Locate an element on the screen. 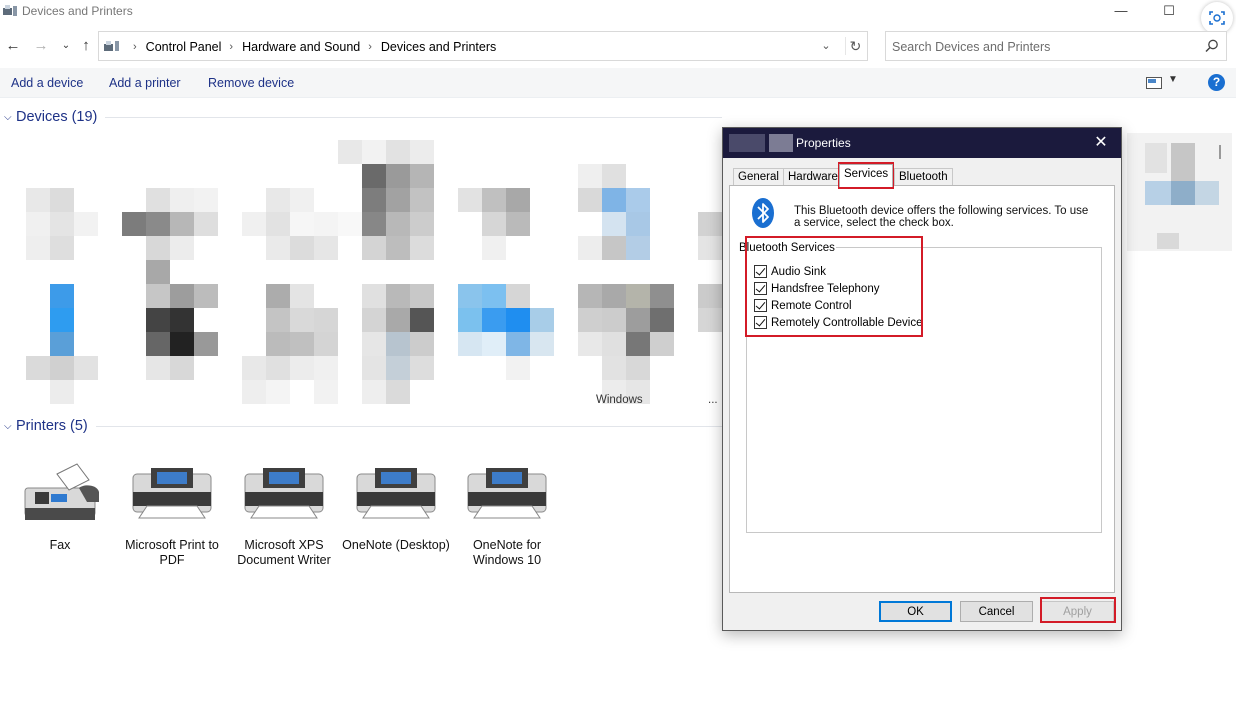  service-checkbox-audio-sink: Audio Sink is located at coordinates (790, 271).